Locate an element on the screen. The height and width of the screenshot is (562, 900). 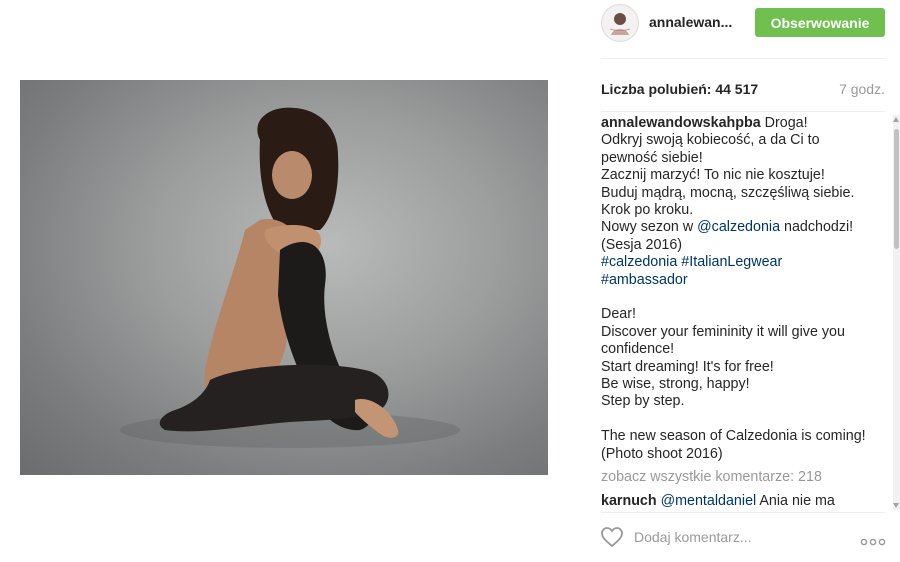
likes-label: Liczba polubień: is located at coordinates (656, 89).